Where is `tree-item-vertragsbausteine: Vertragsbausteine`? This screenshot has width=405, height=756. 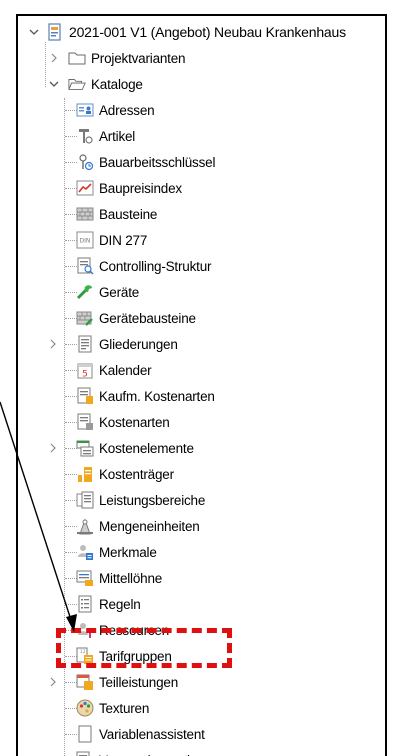 tree-item-vertragsbausteine: Vertragsbausteine is located at coordinates (140, 752).